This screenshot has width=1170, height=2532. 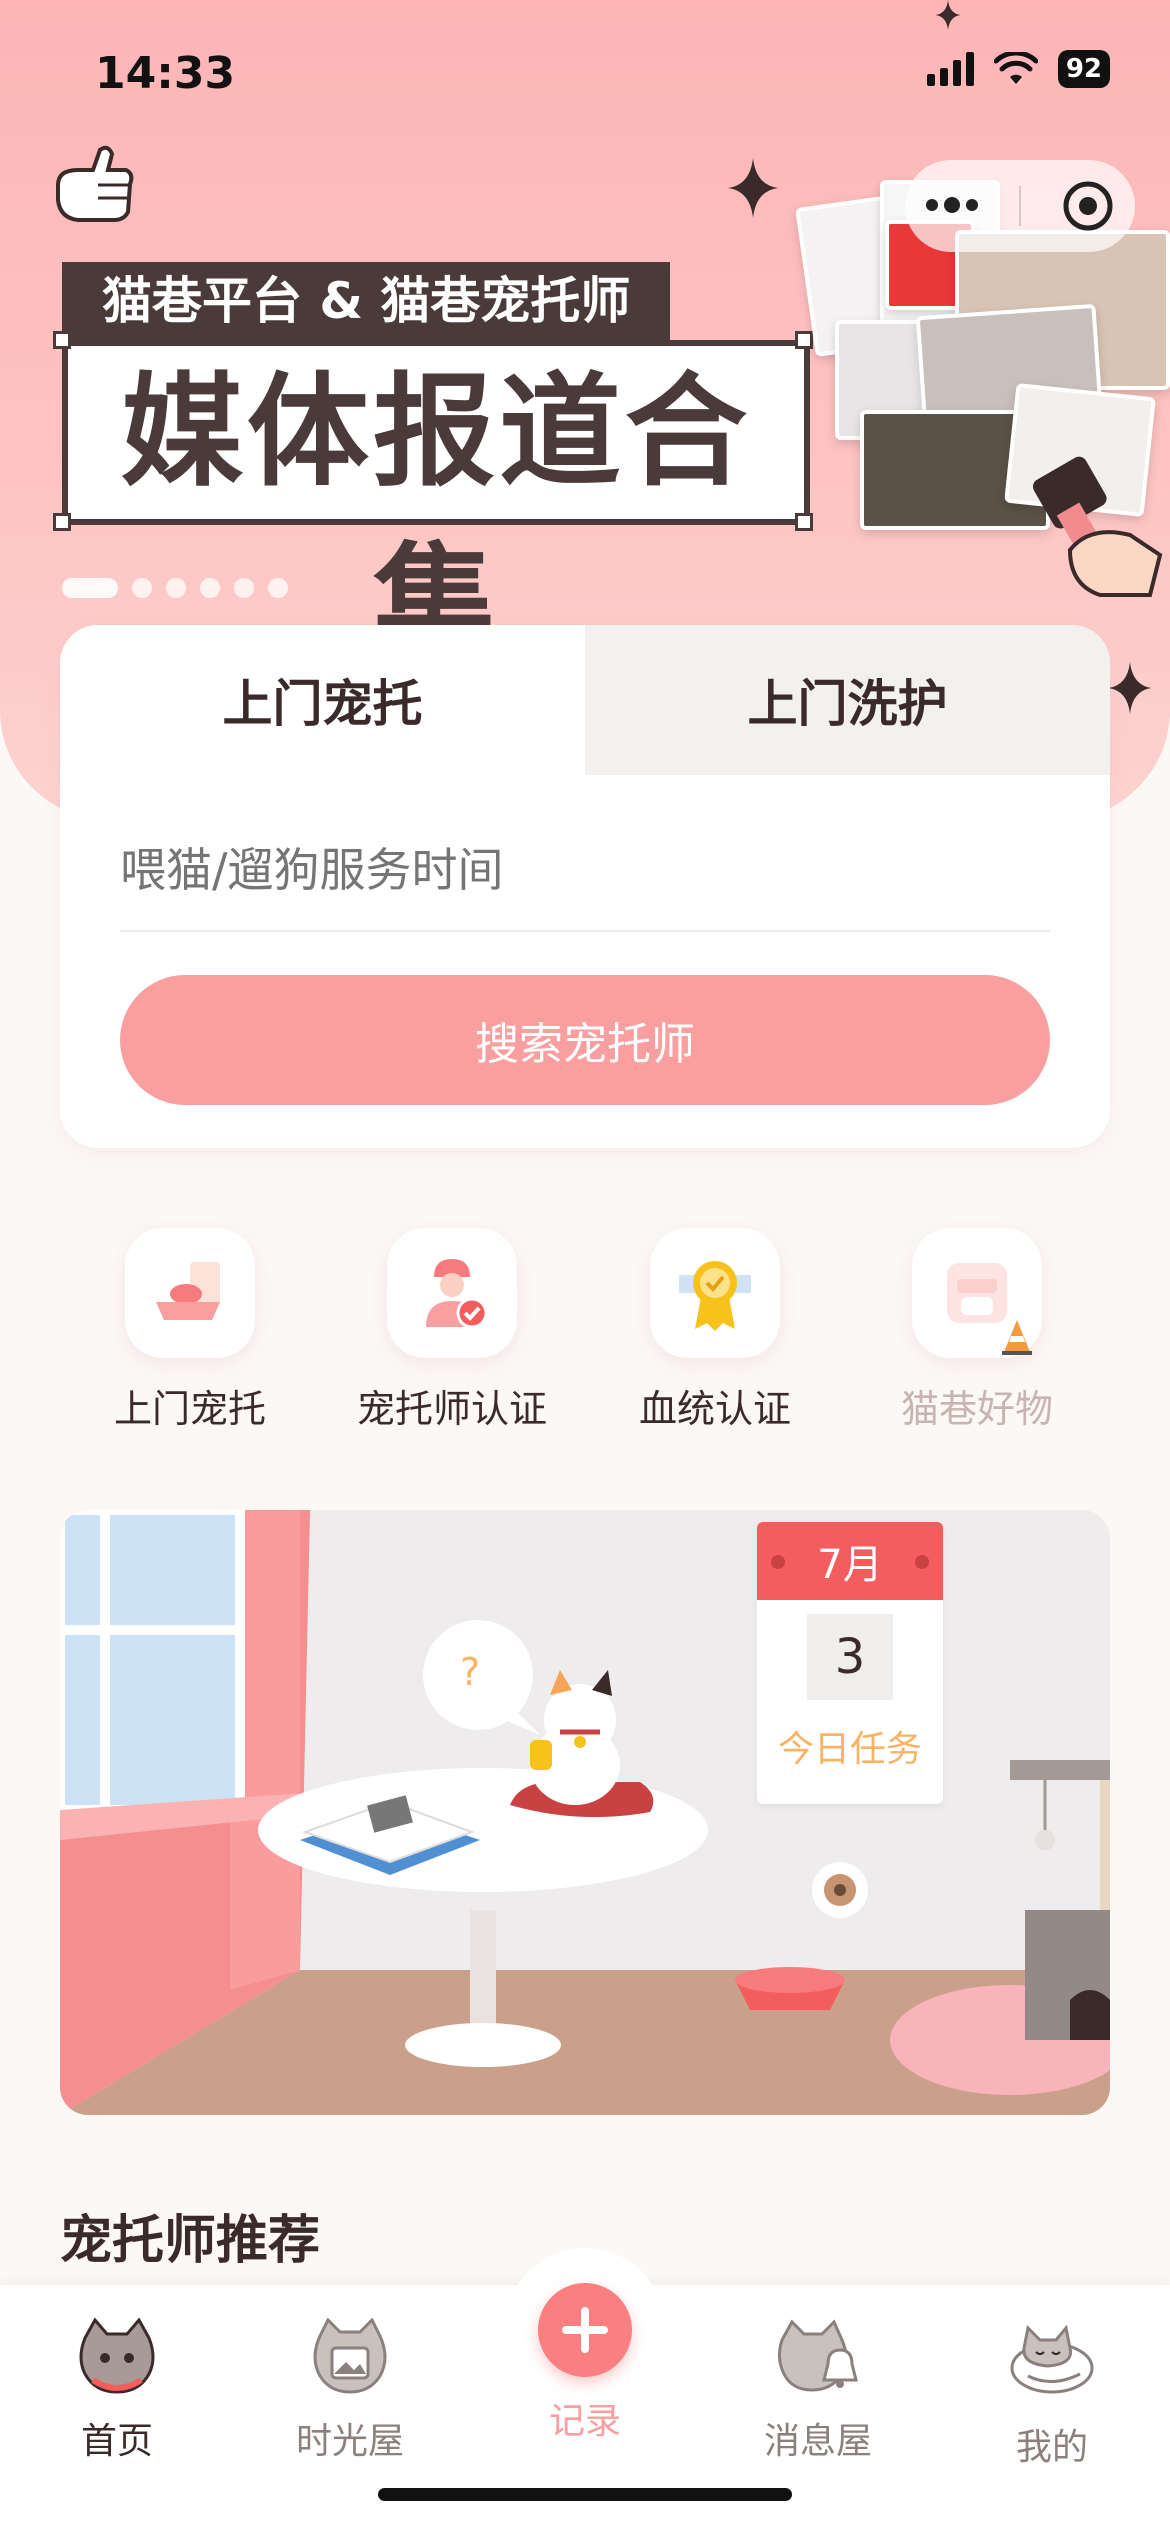 What do you see at coordinates (470, 1672) in the screenshot?
I see `thought-bubble-text: ?` at bounding box center [470, 1672].